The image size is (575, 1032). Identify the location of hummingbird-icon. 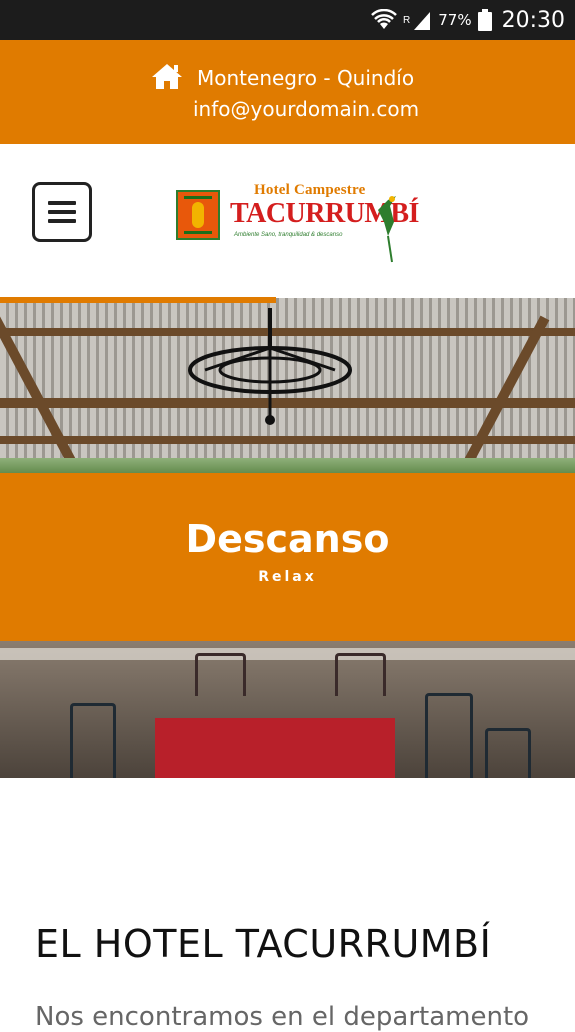
(387, 229).